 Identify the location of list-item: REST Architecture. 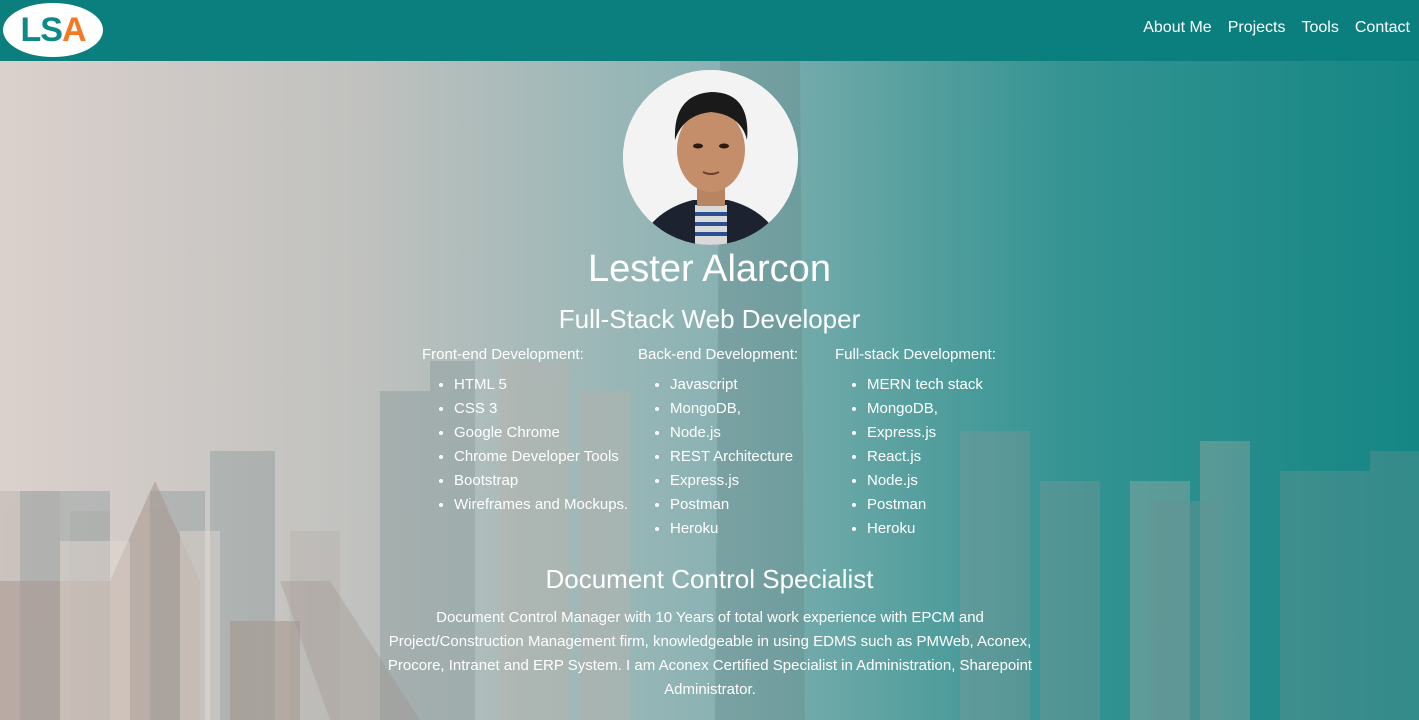
(734, 457).